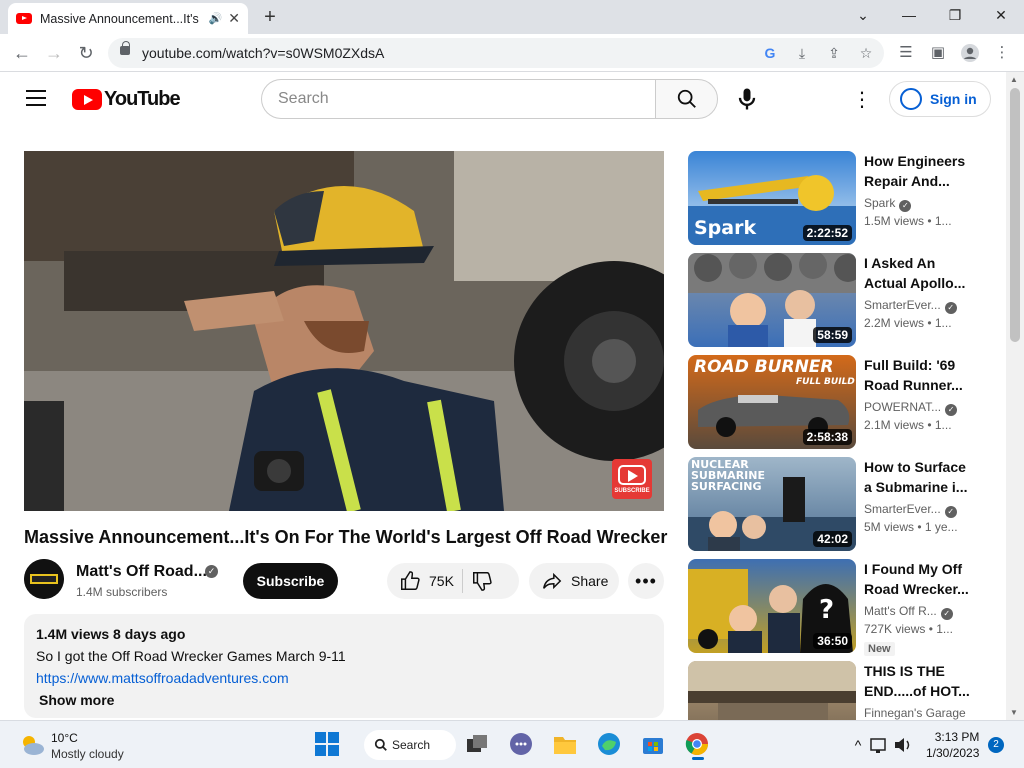  I want to click on settings-kebab-icon: ⋮, so click(862, 100).